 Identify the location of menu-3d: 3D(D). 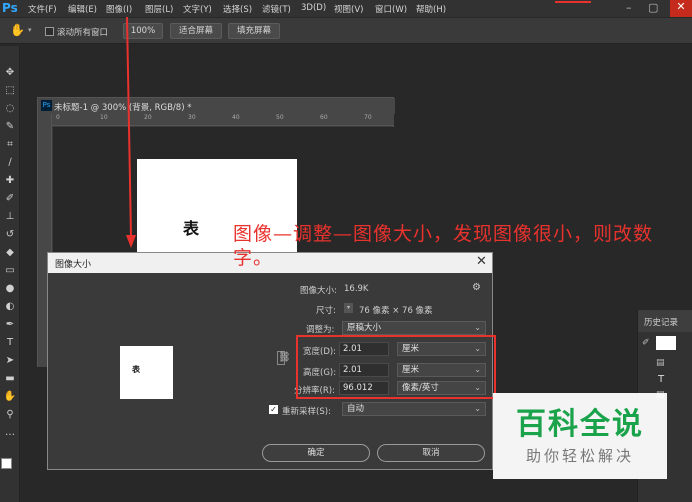
(313, 8).